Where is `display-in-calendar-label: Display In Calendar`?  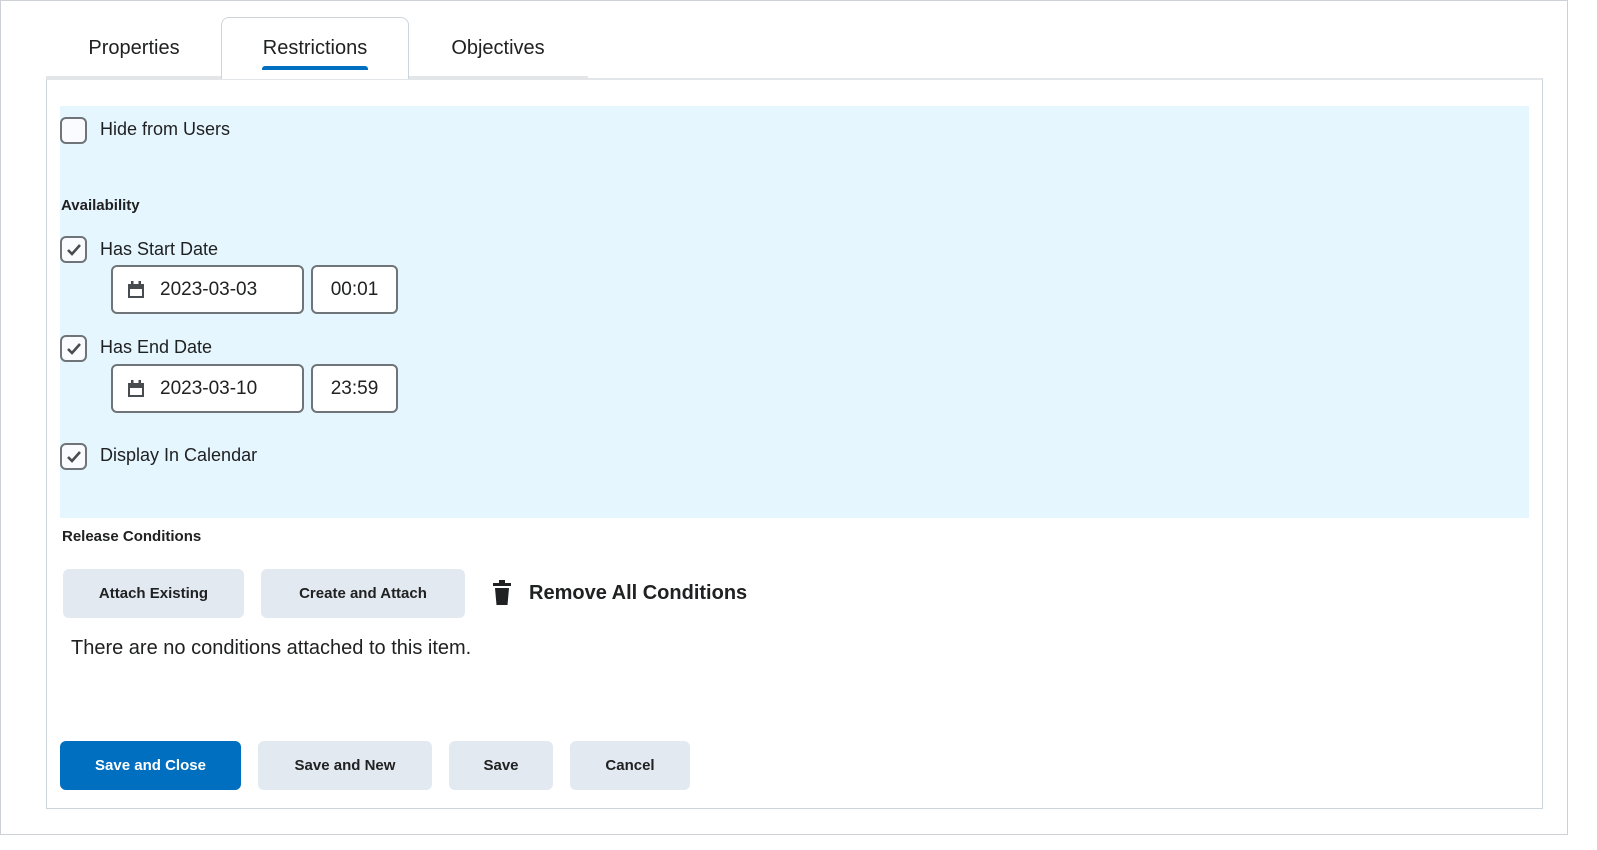
display-in-calendar-label: Display In Calendar is located at coordinates (179, 455).